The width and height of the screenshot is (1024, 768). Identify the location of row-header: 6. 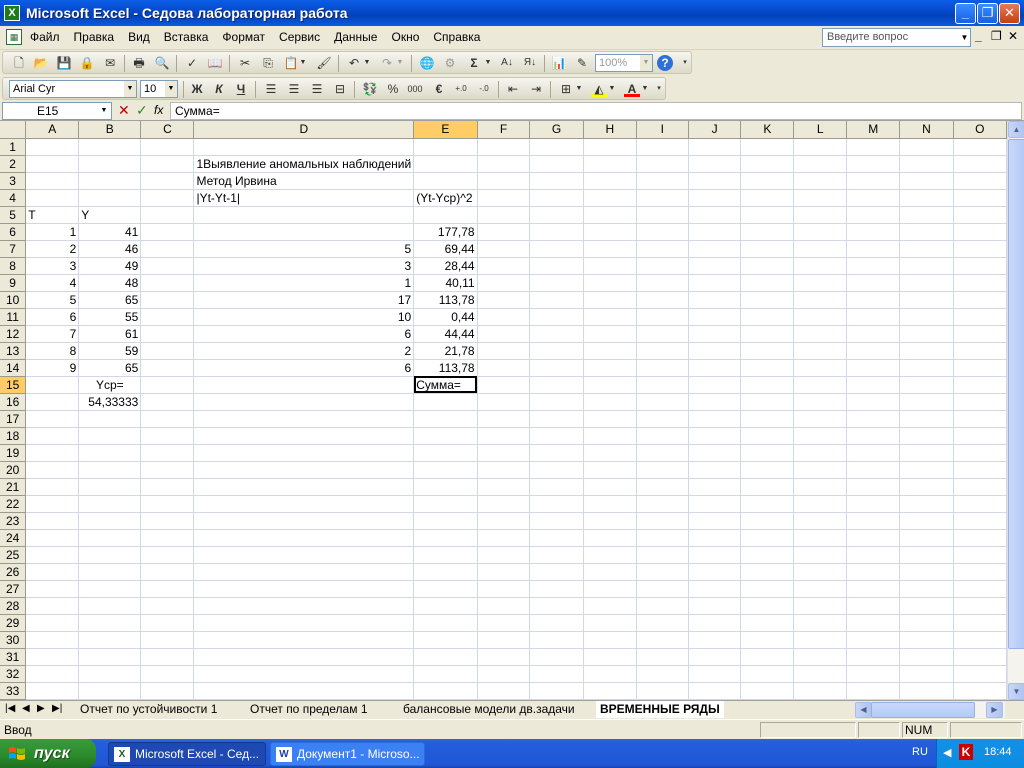
(13, 232).